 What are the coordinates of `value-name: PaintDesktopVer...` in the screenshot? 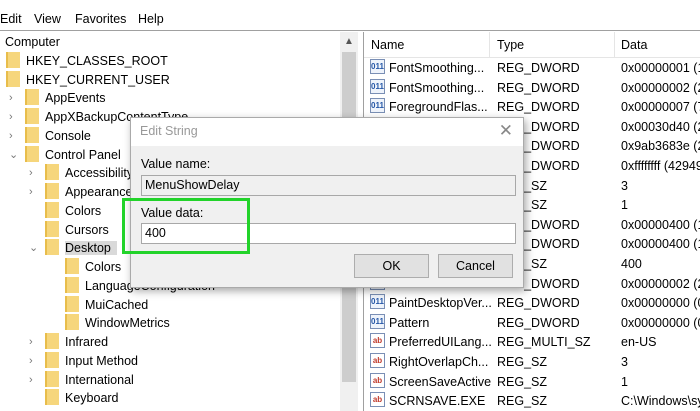 It's located at (440, 303).